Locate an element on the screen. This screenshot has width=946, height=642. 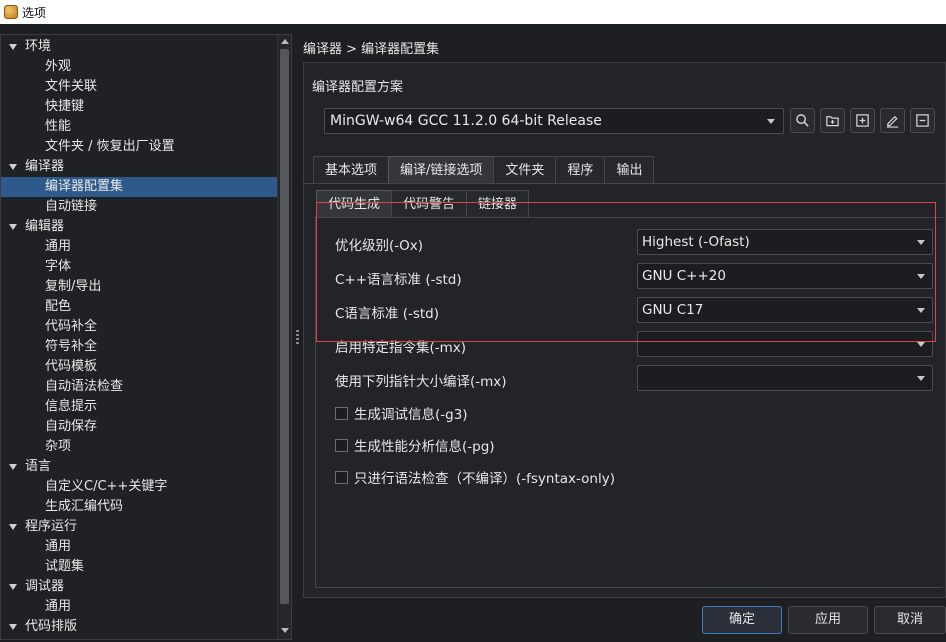
tree-item: 自动保存 is located at coordinates (139, 427).